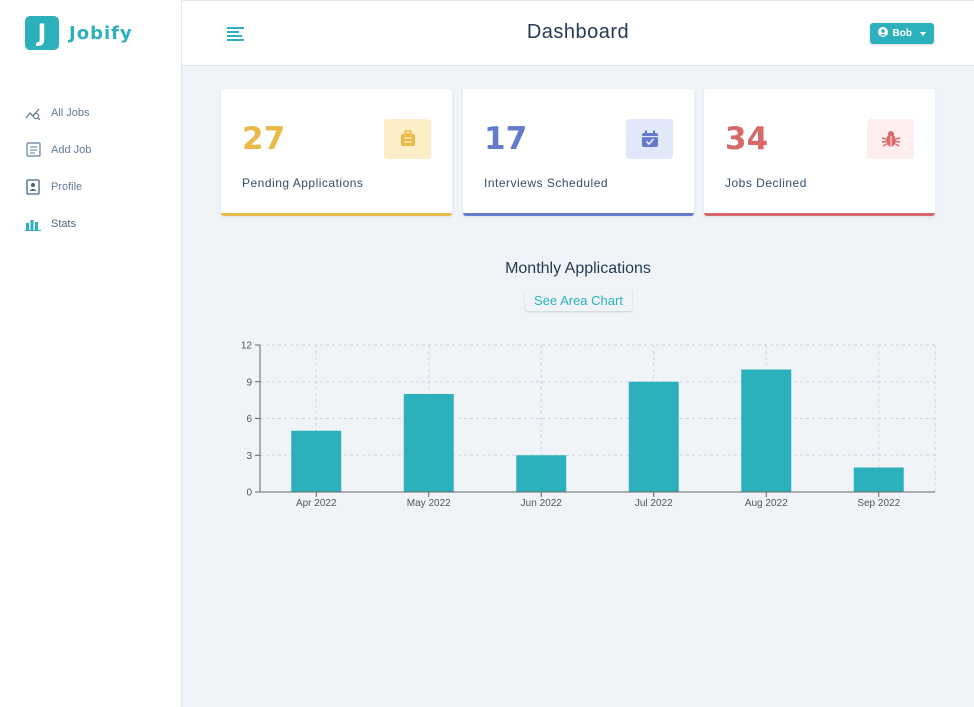 Image resolution: width=974 pixels, height=707 pixels. What do you see at coordinates (71, 149) in the screenshot?
I see `sidebar-item-label: Add Job` at bounding box center [71, 149].